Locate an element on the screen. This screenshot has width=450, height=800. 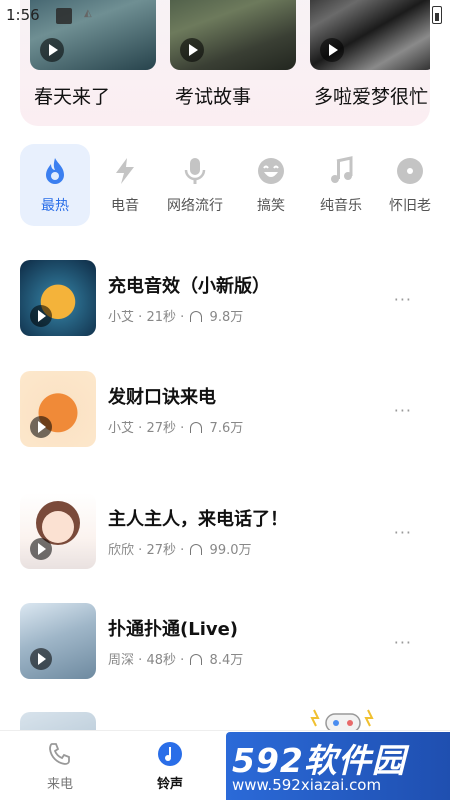
app-notification-icon: ◭ is located at coordinates (88, 13).